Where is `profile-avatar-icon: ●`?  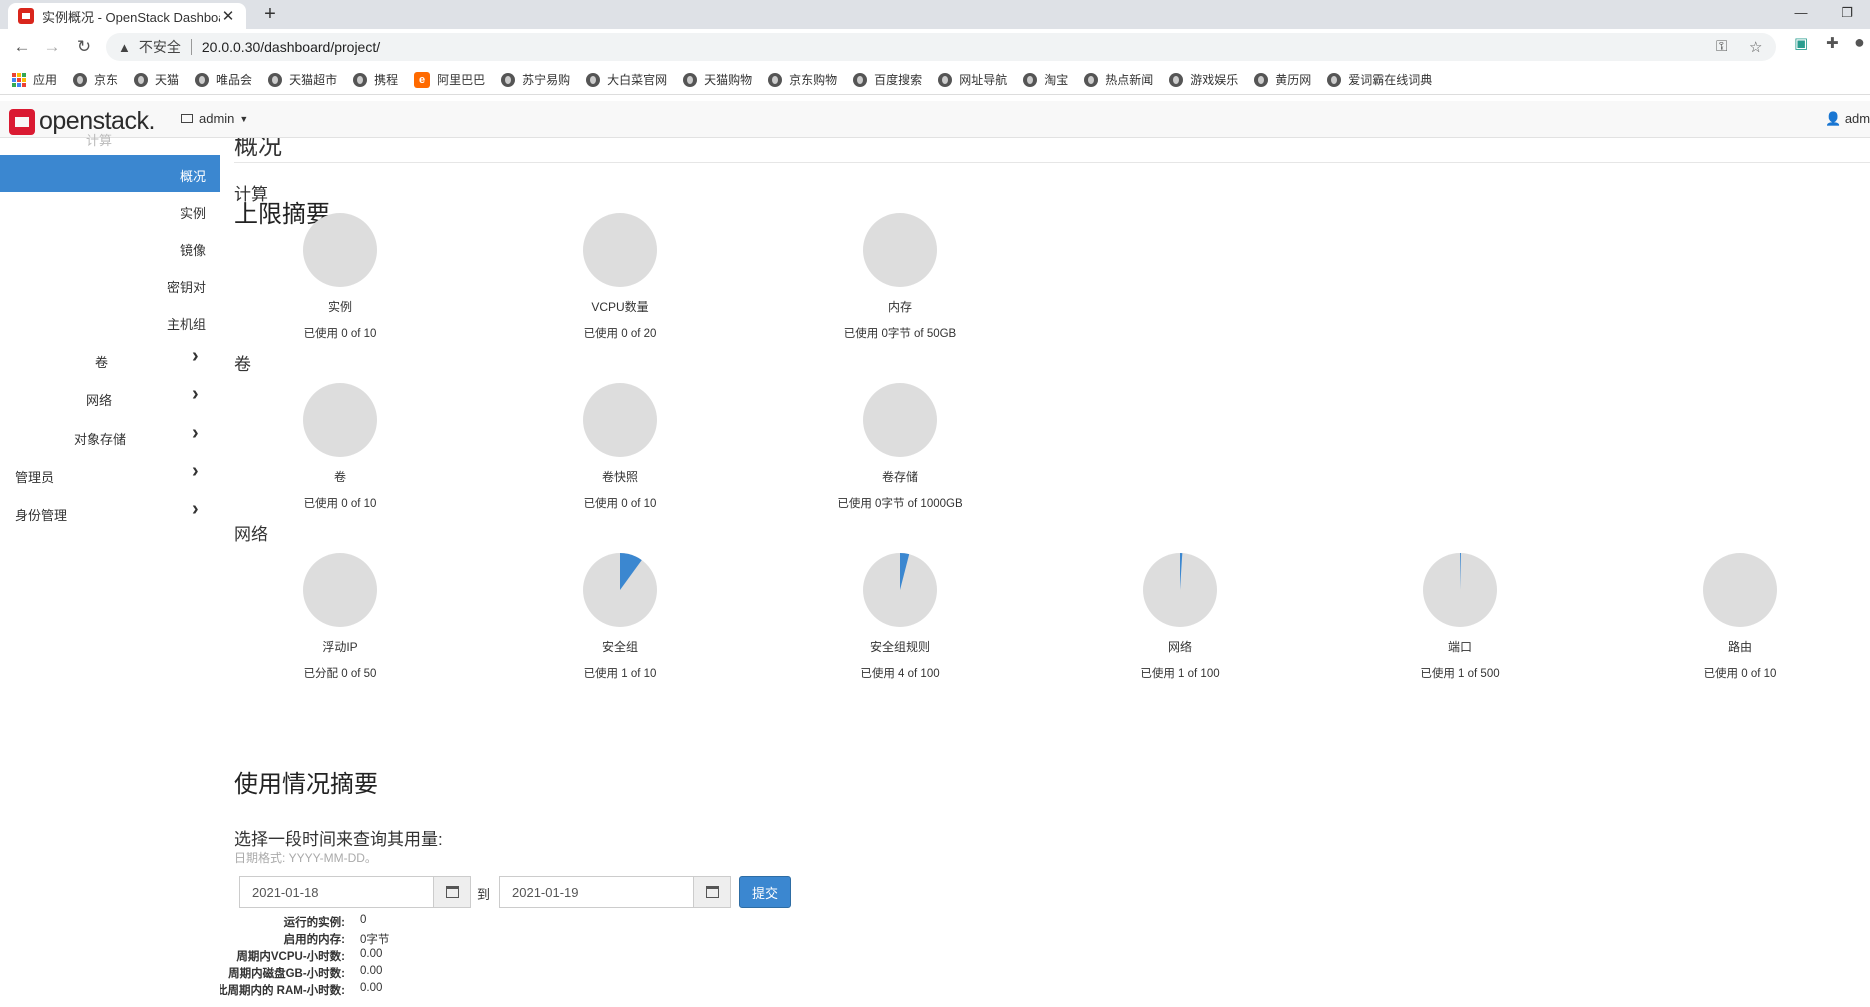 profile-avatar-icon: ● is located at coordinates (1859, 42).